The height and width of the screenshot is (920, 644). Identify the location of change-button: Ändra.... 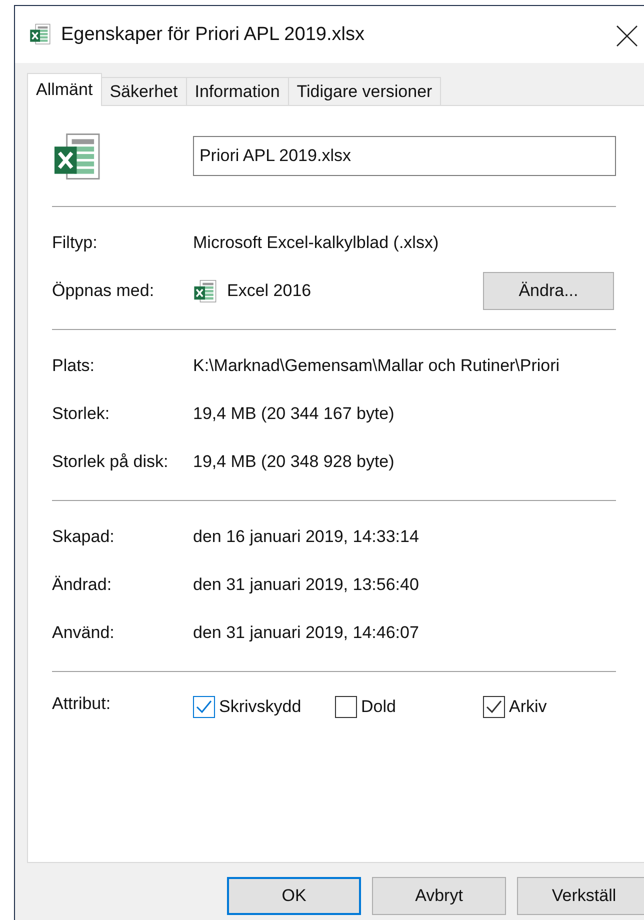
(548, 291).